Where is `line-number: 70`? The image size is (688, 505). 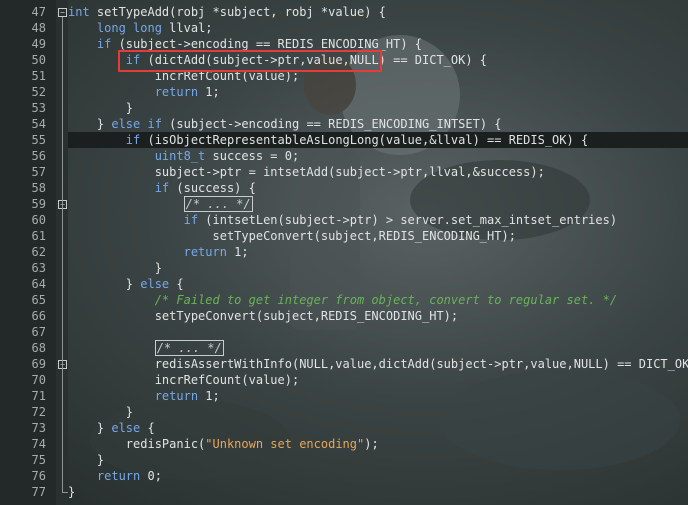
line-number: 70 is located at coordinates (38, 380).